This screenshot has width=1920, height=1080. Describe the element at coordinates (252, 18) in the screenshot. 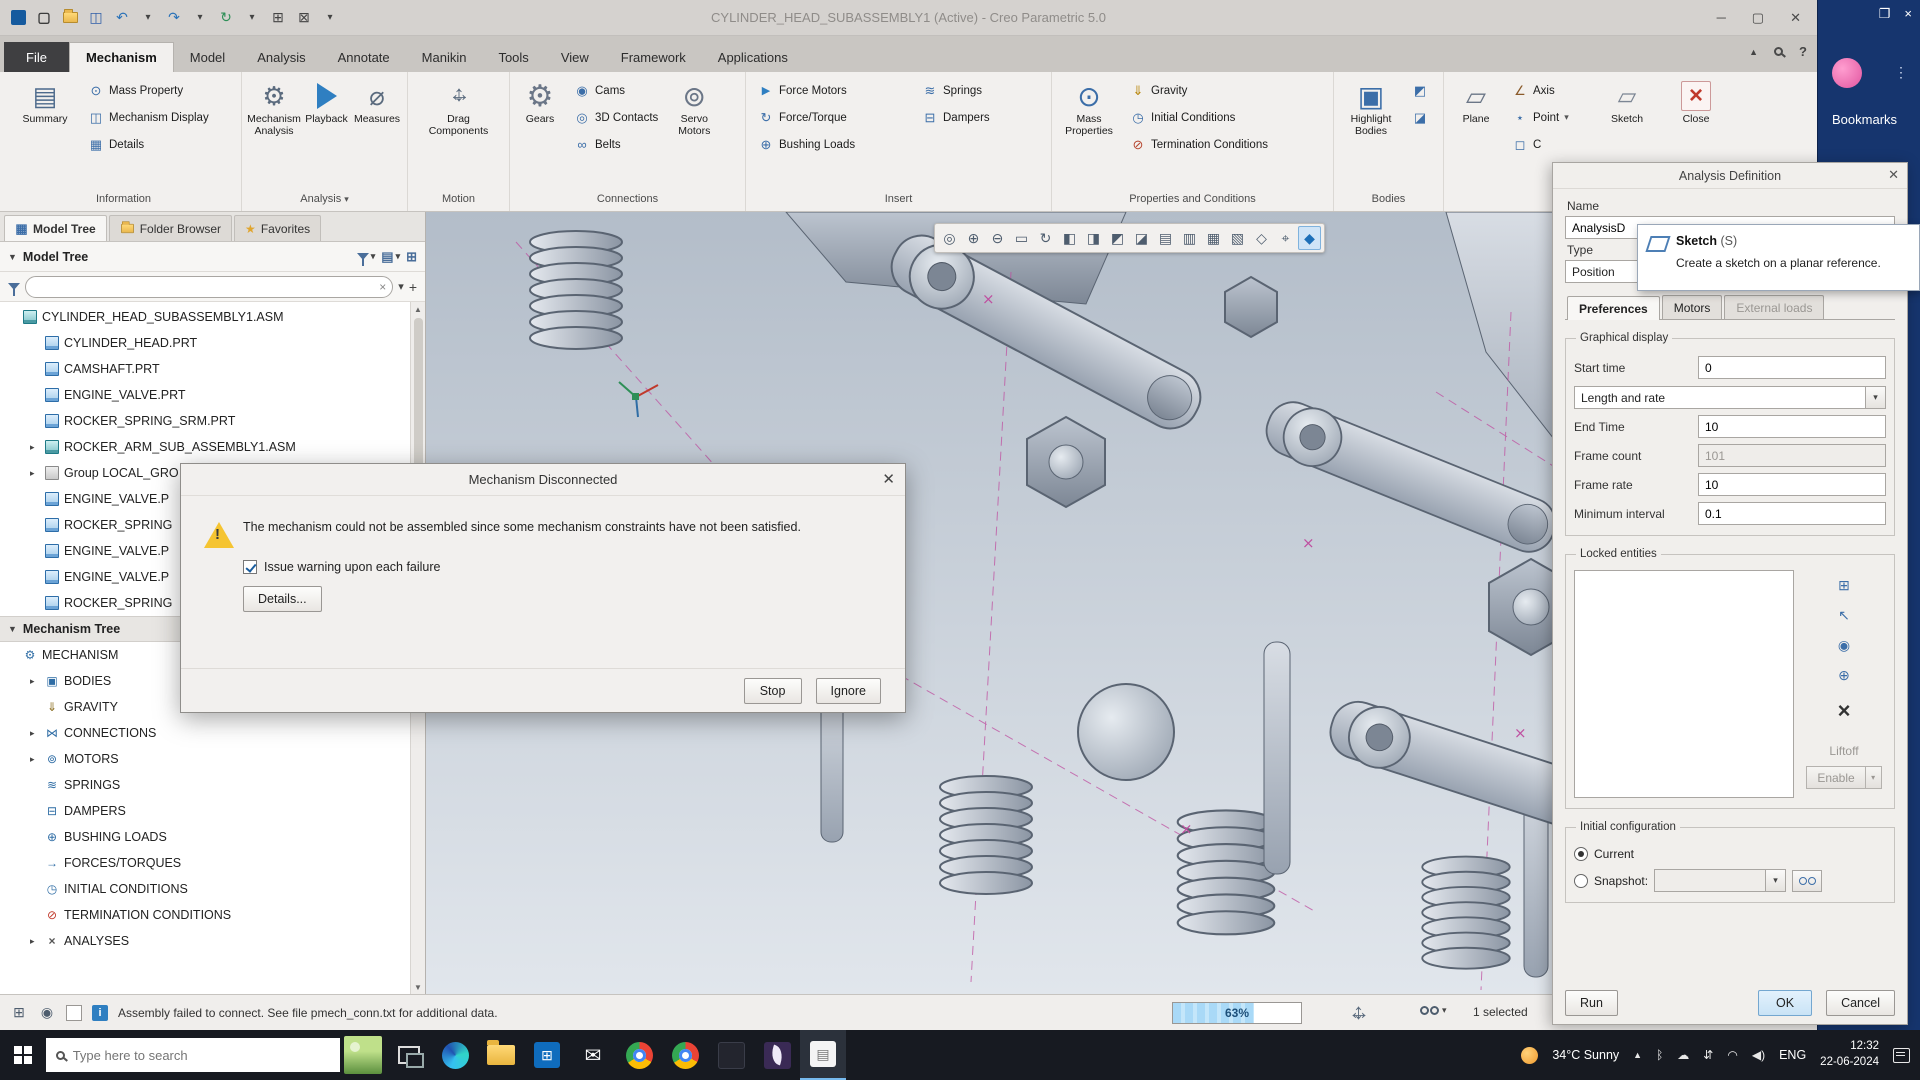

I see `regenerate-dropdown-icon` at that location.